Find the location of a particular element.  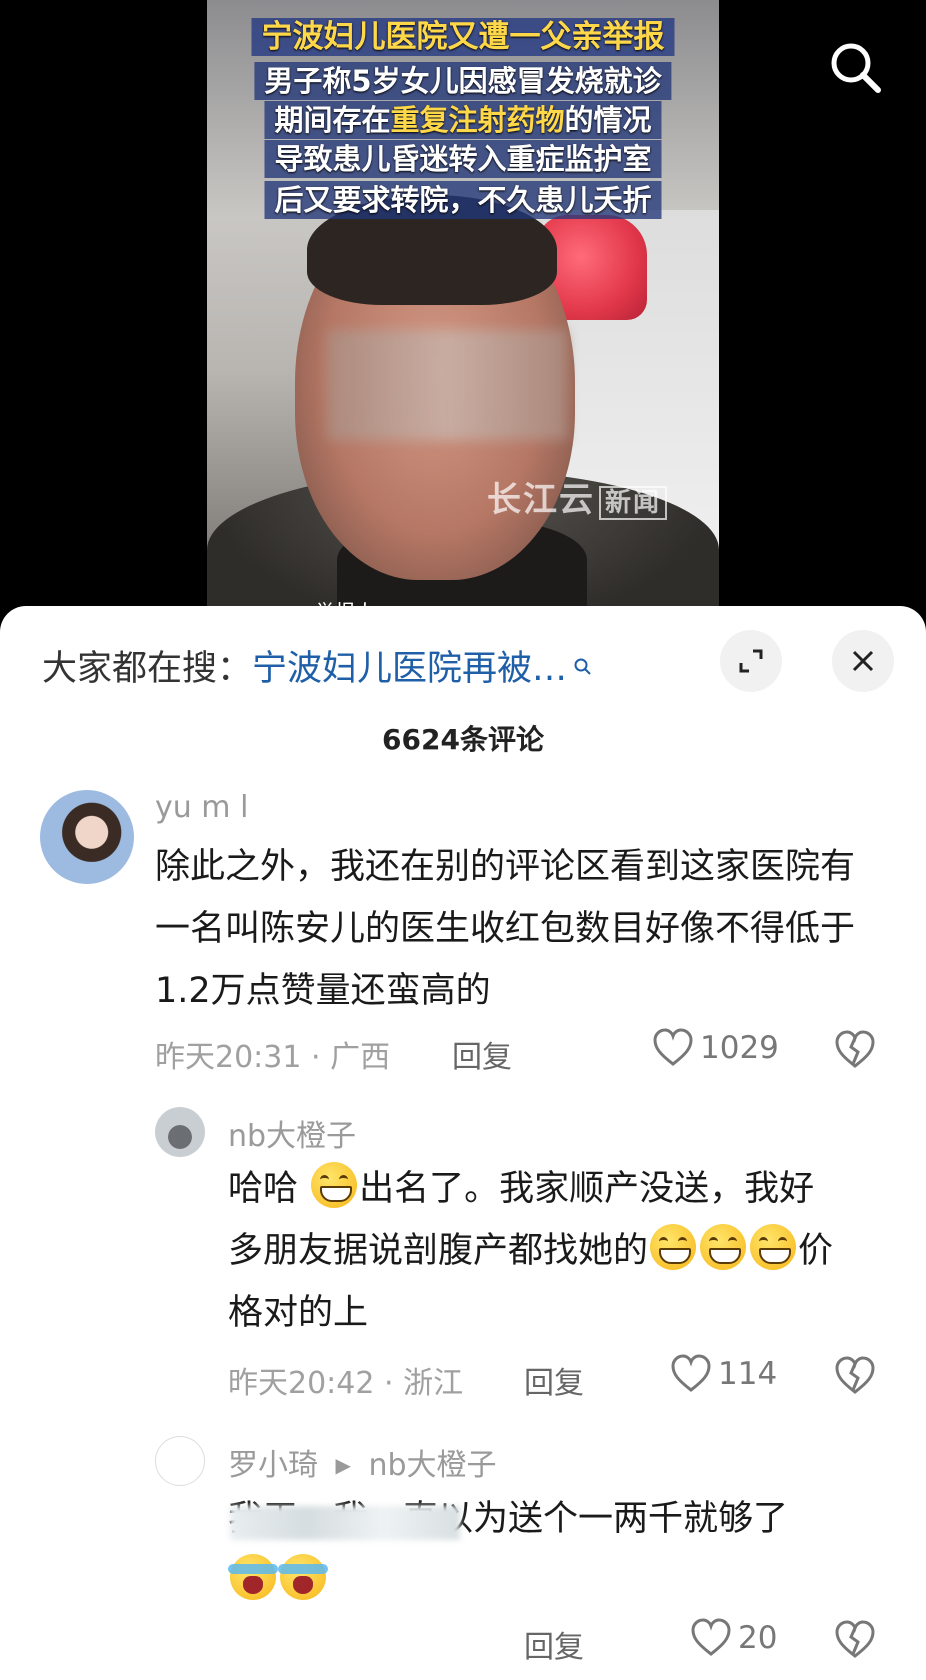

caption-line-4: 后又要求转院，不久患儿夭折 is located at coordinates (463, 200).